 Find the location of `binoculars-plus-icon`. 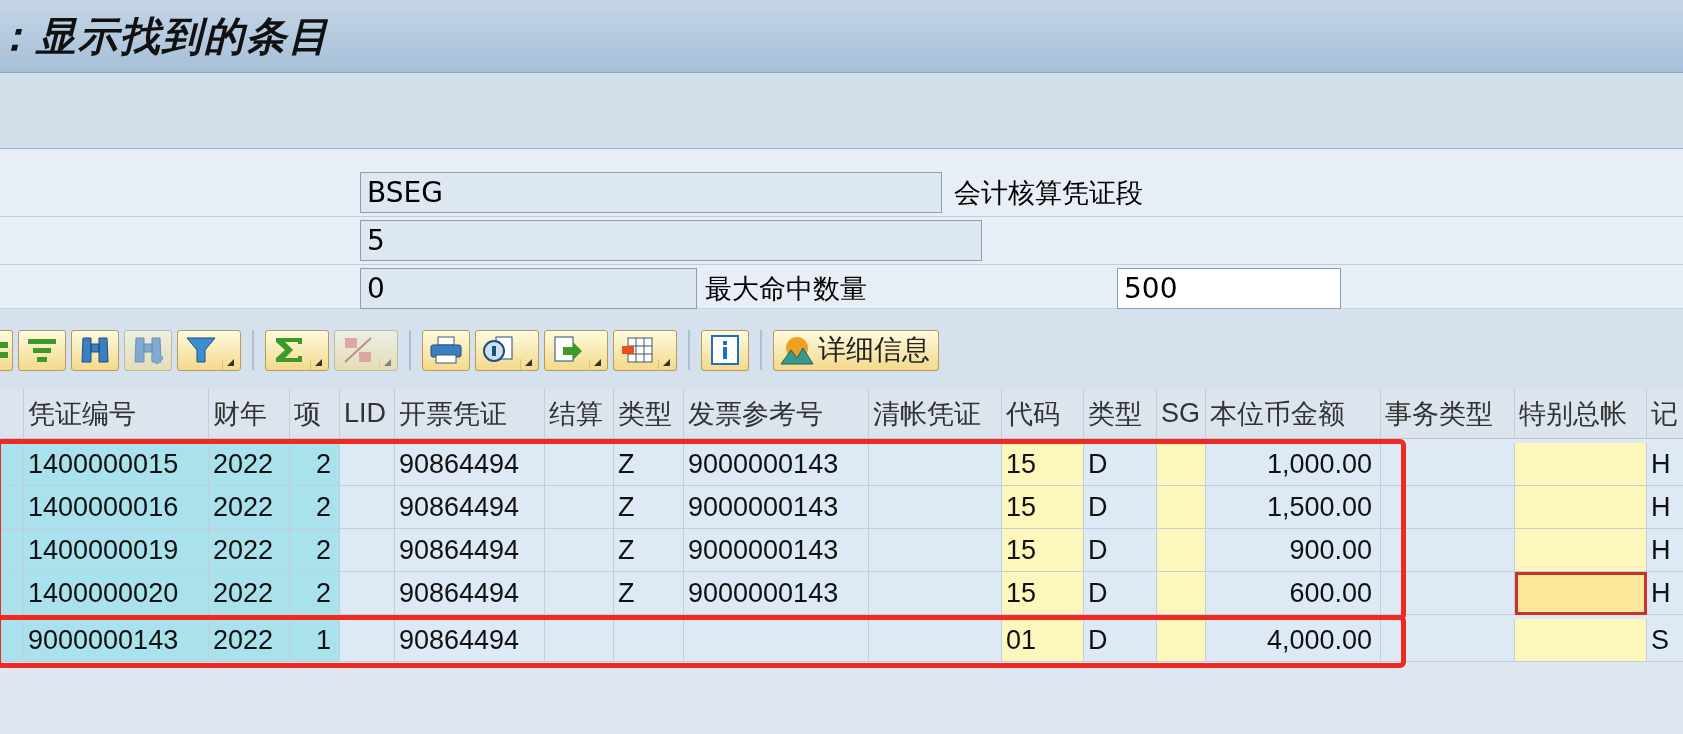

binoculars-plus-icon is located at coordinates (148, 350).